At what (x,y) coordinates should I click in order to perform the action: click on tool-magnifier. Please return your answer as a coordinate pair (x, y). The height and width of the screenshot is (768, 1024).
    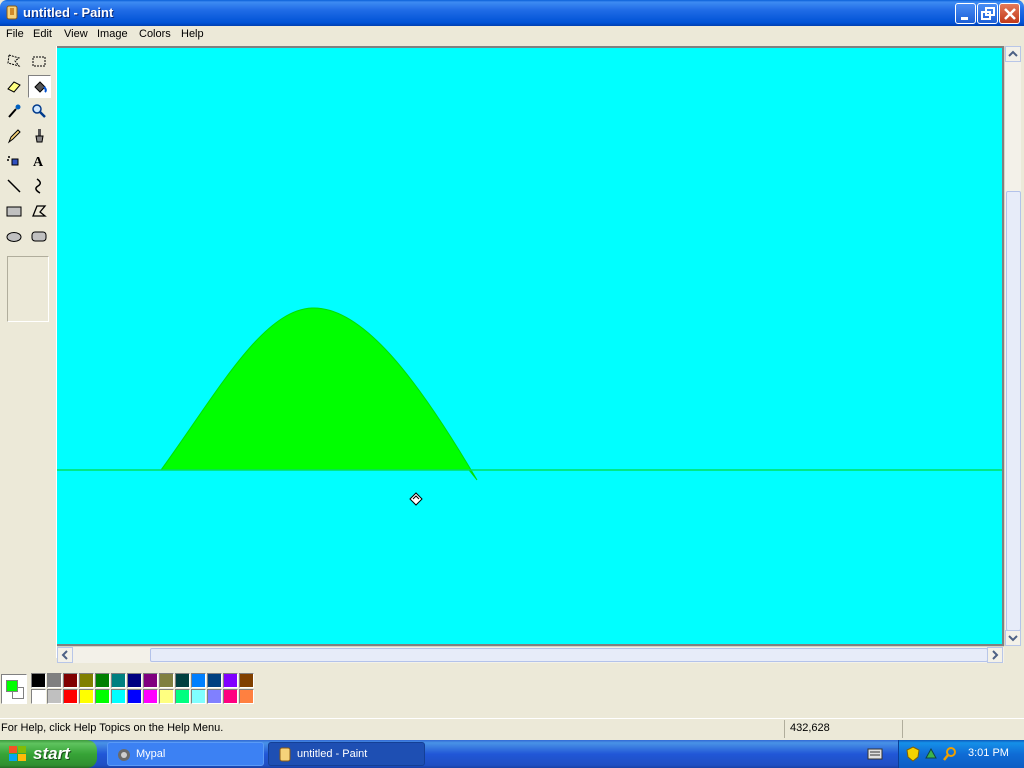
    Looking at the image, I should click on (39, 111).